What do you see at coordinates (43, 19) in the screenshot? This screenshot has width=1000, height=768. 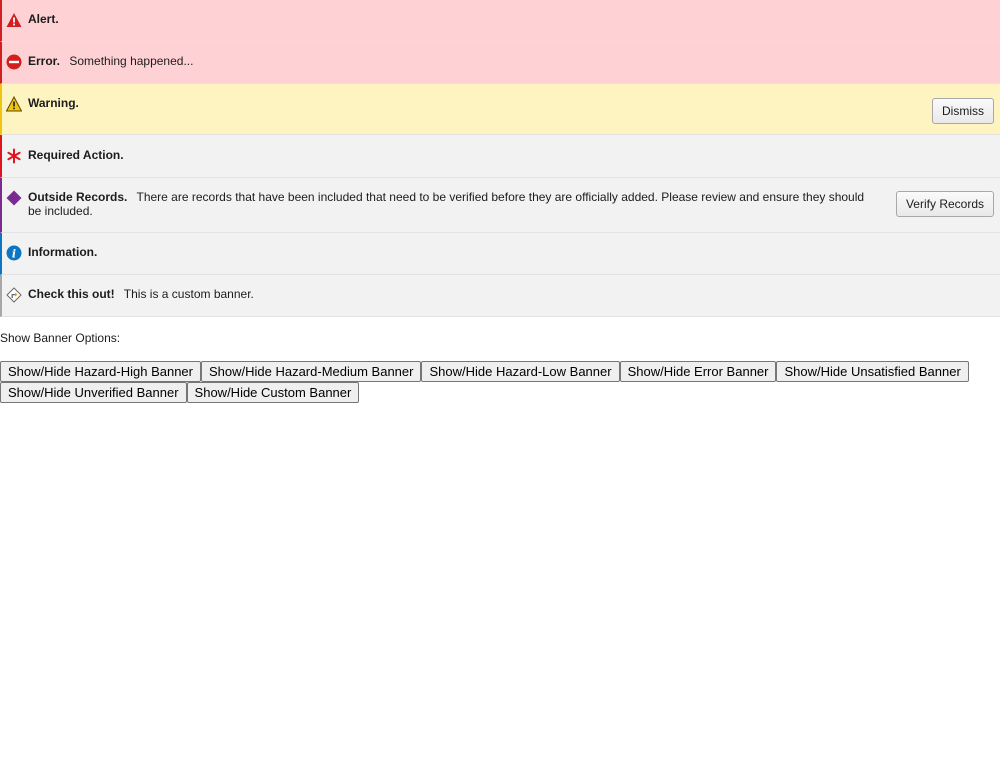 I see `alert-banner-title: Alert.` at bounding box center [43, 19].